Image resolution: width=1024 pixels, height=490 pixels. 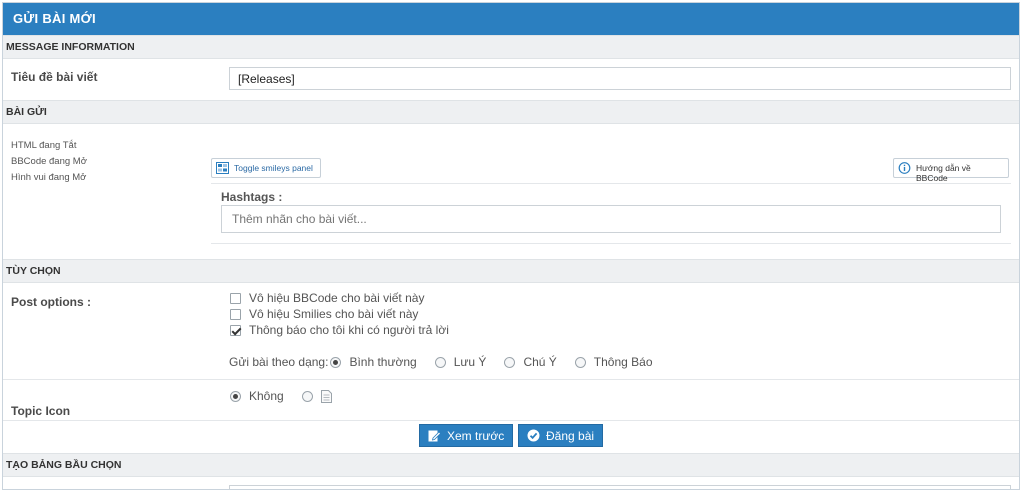 What do you see at coordinates (266, 396) in the screenshot?
I see `topic-icon-none-label: Không` at bounding box center [266, 396].